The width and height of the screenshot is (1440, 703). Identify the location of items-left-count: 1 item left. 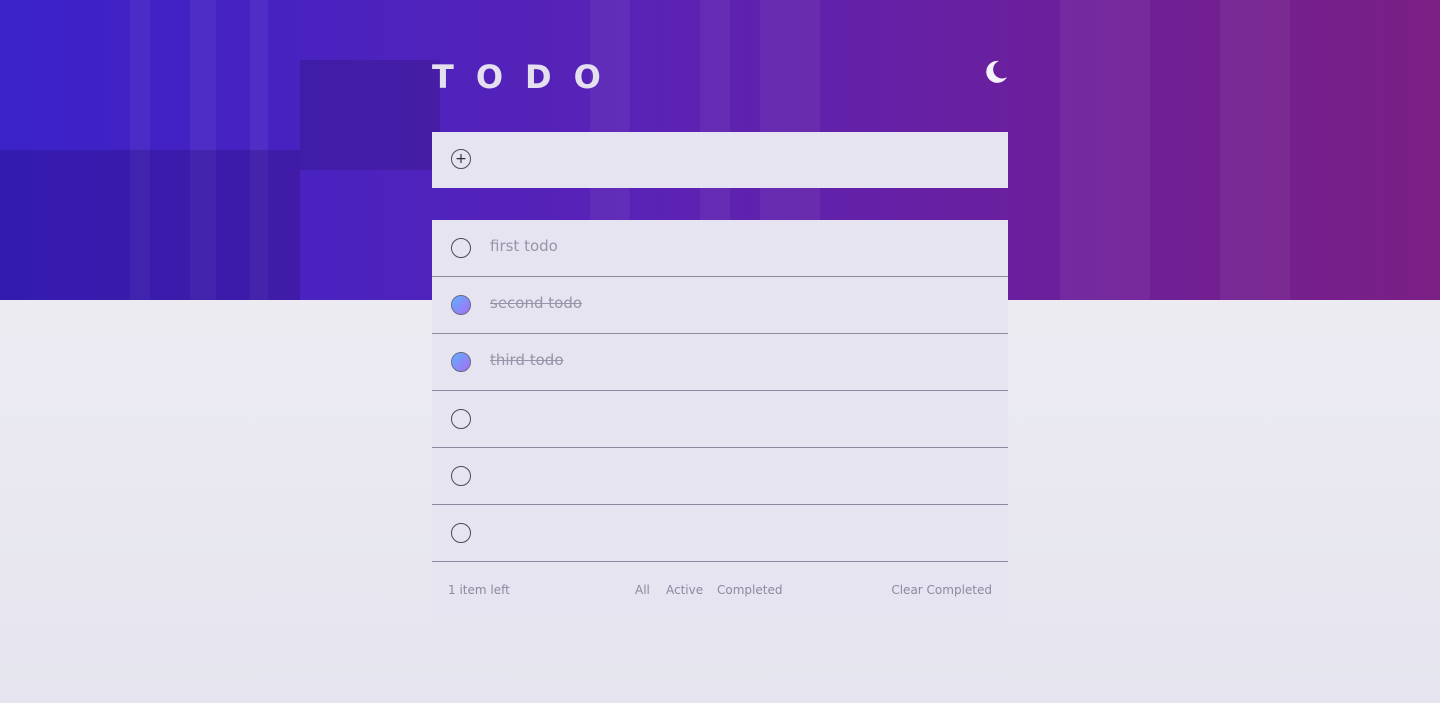
(479, 590).